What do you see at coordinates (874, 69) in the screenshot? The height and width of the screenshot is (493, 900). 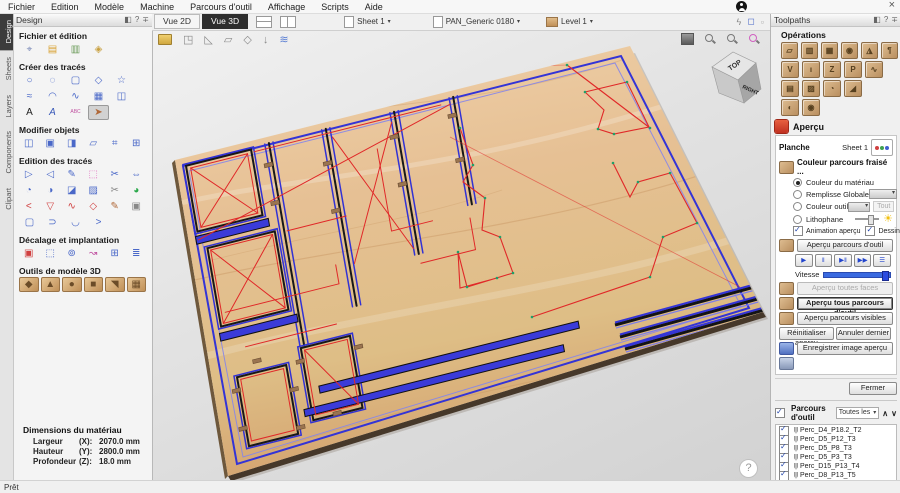 I see `op-texture-3d: ∿` at bounding box center [874, 69].